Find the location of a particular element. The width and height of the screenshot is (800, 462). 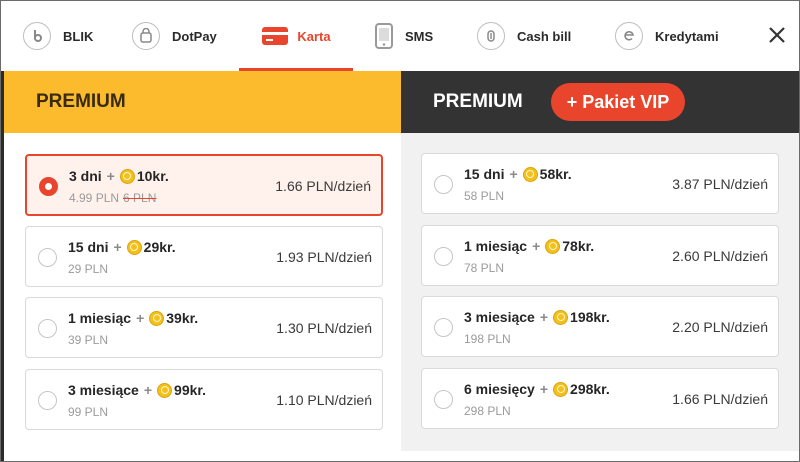

tab-sms: SMS is located at coordinates (403, 36).